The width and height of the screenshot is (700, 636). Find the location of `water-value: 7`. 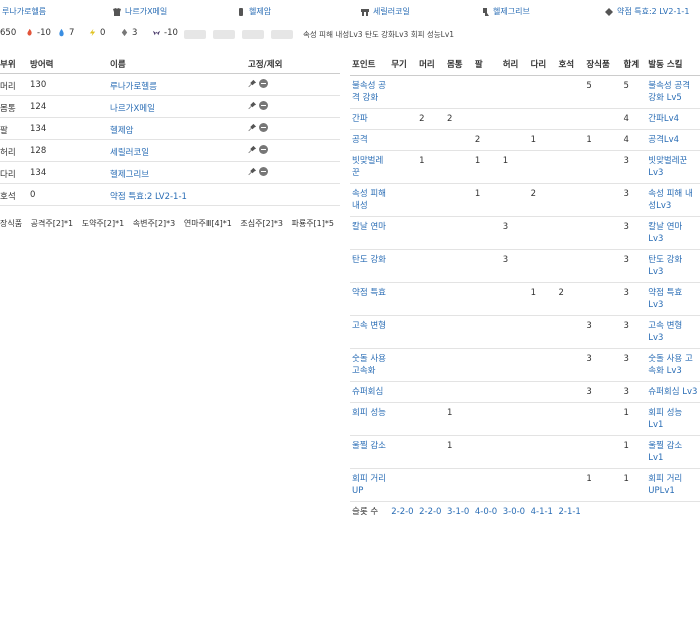

water-value: 7 is located at coordinates (72, 33).